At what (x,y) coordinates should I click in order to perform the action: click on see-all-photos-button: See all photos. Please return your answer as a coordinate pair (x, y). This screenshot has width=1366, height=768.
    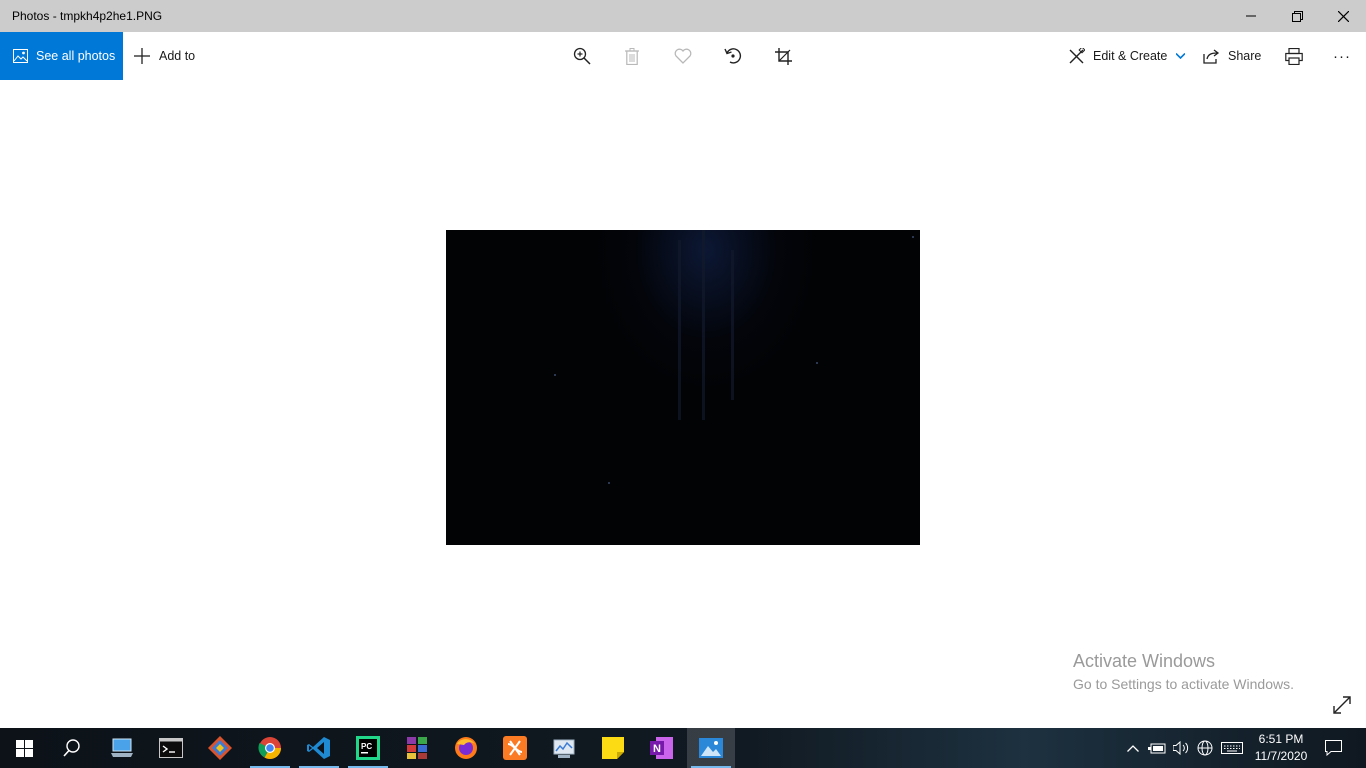
    Looking at the image, I should click on (61, 56).